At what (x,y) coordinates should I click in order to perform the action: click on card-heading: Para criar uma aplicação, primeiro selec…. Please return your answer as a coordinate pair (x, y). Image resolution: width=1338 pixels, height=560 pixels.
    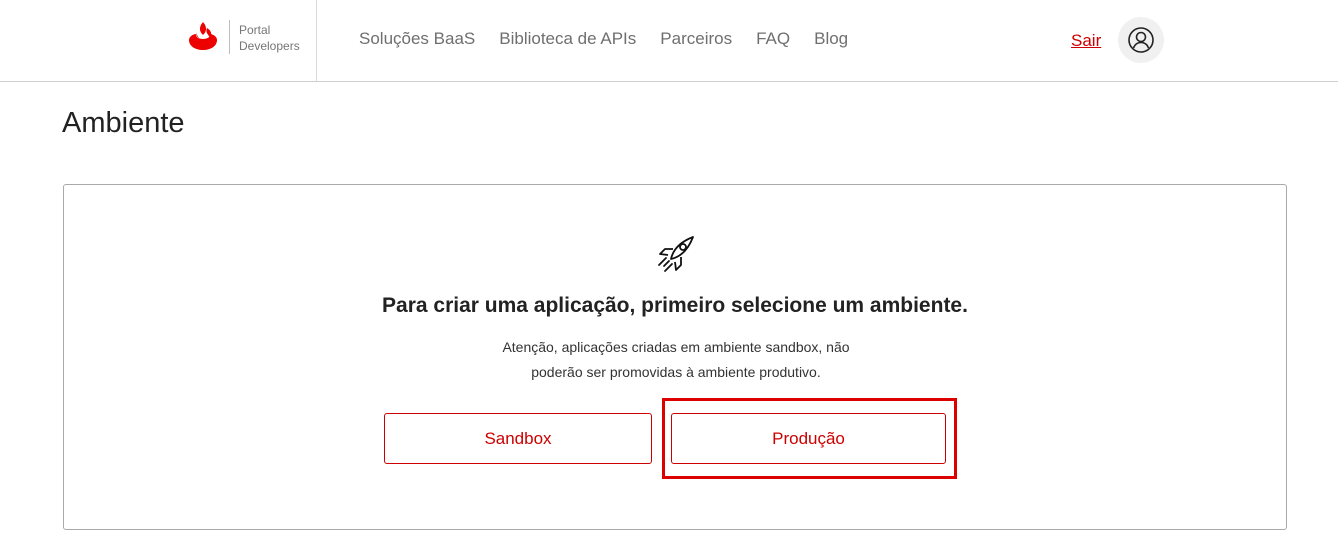
    Looking at the image, I should click on (675, 305).